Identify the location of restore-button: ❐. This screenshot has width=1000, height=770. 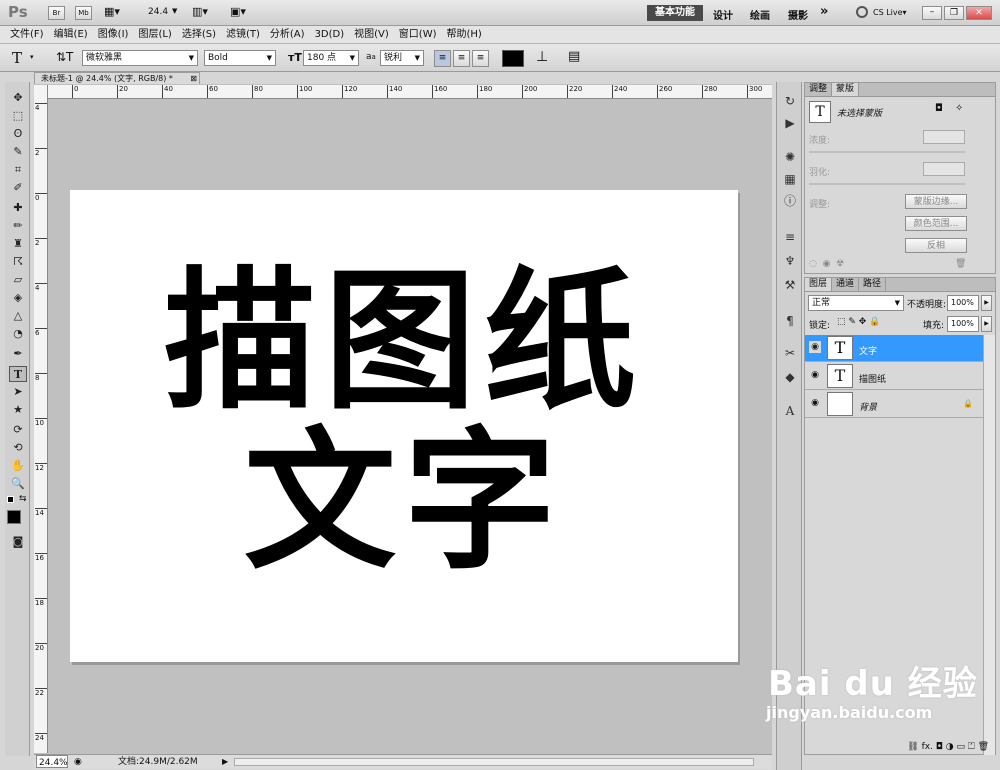
(954, 13).